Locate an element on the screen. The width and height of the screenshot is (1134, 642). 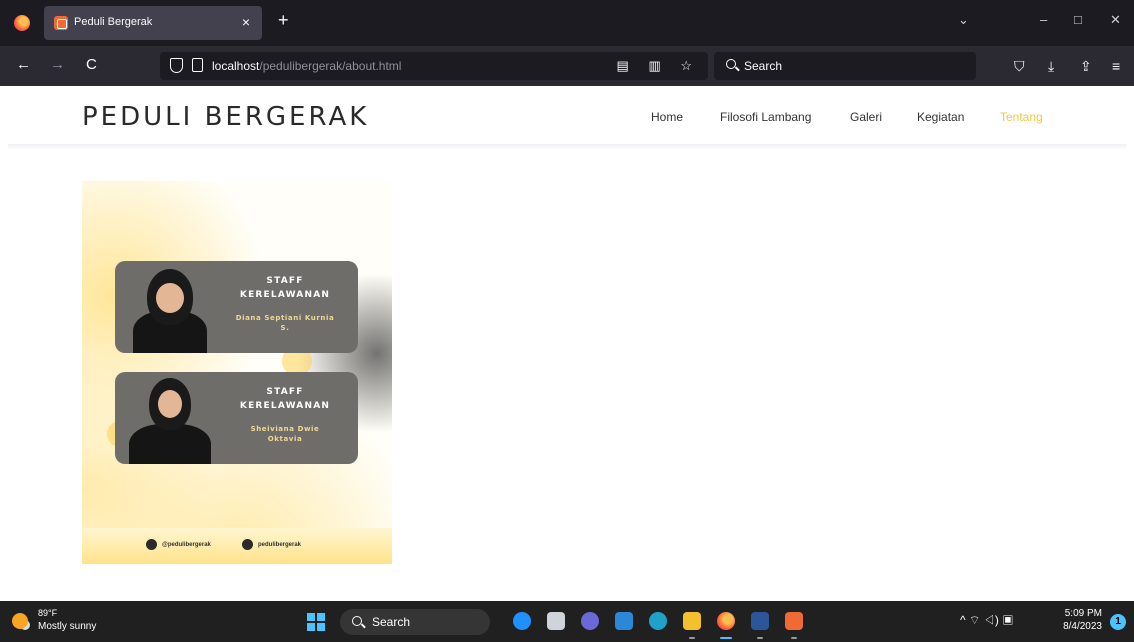
new-tab-button: + is located at coordinates (283, 20).